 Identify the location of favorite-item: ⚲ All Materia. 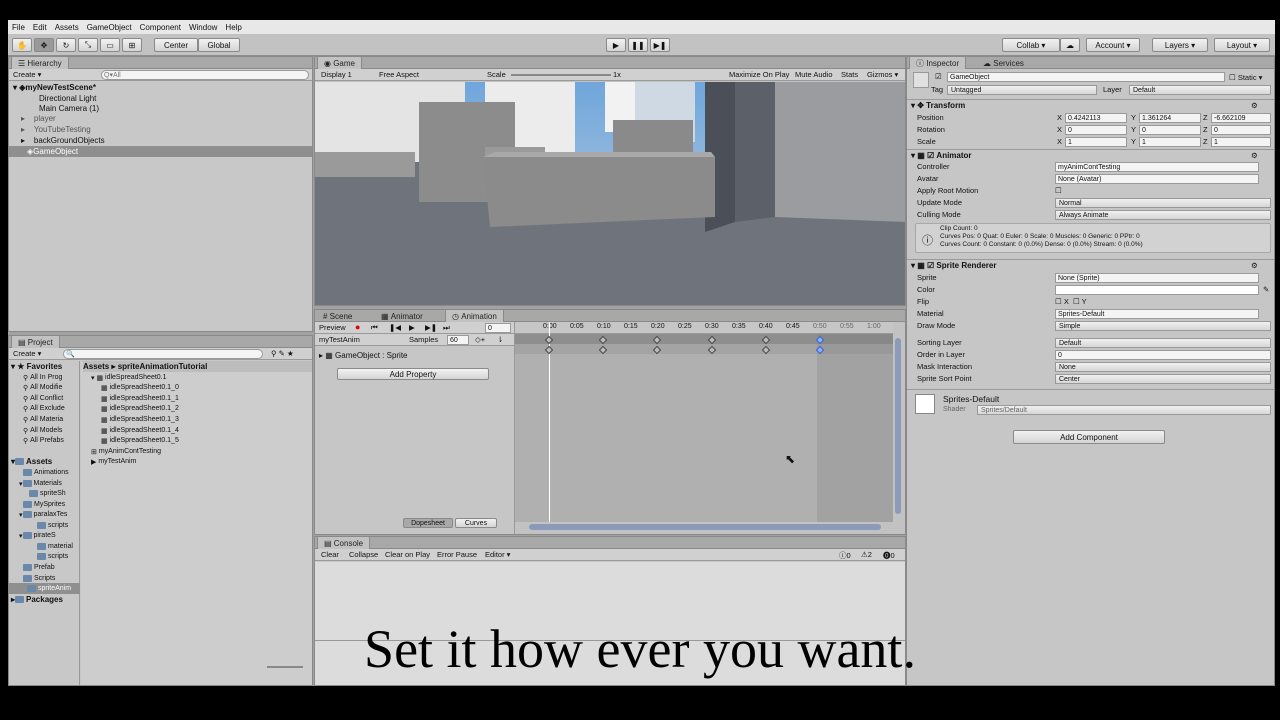
(43, 419).